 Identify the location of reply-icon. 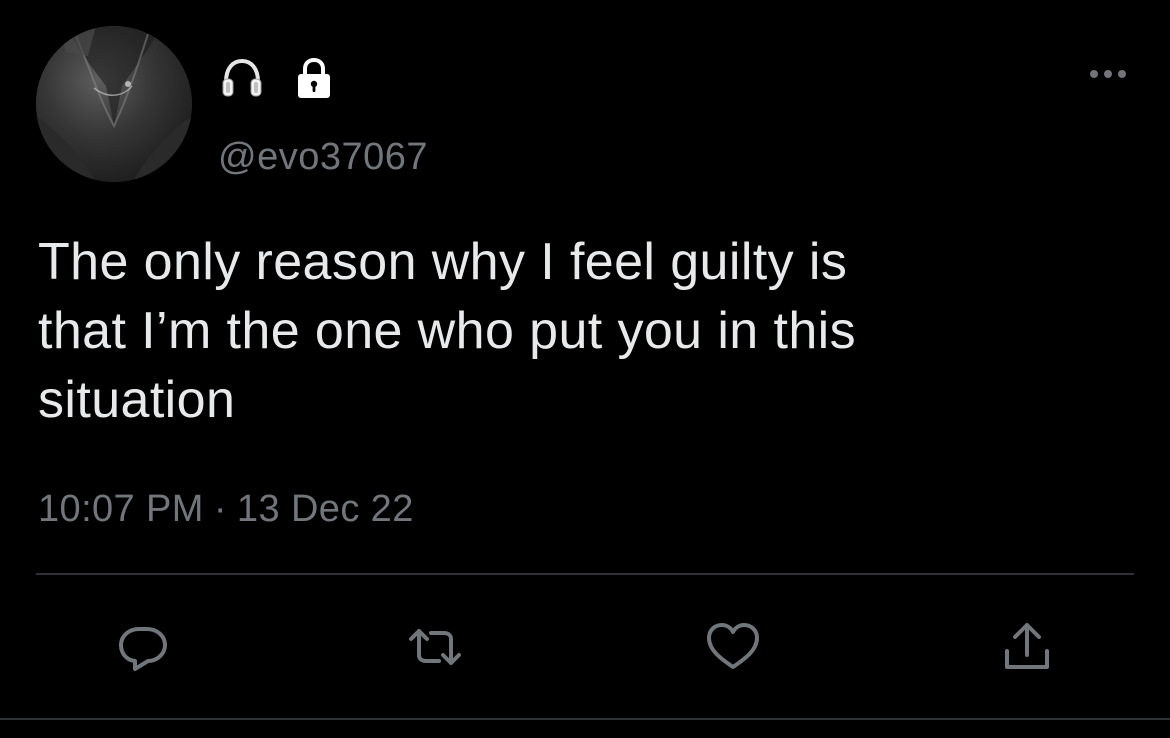
(143, 649).